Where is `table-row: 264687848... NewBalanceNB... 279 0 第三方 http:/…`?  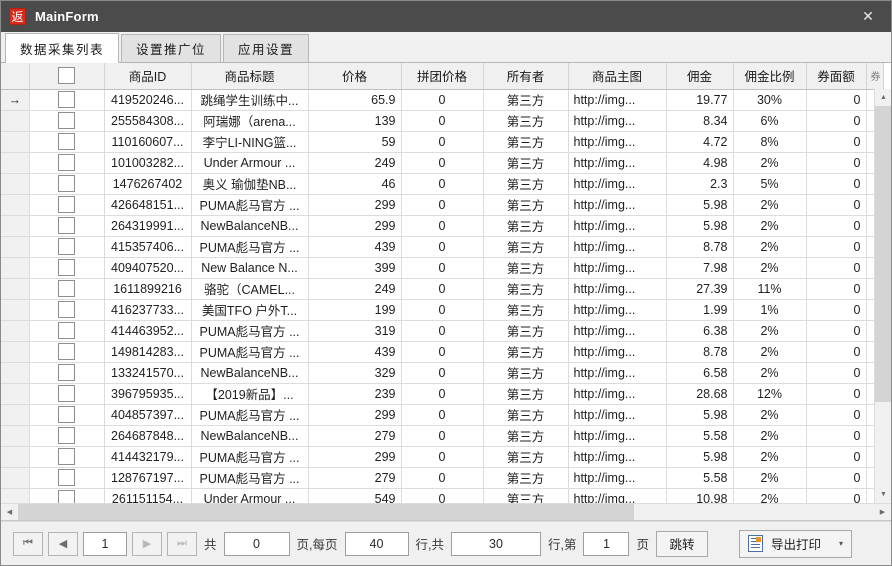 table-row: 264687848... NewBalanceNB... 279 0 第三方 http:/… is located at coordinates (442, 436).